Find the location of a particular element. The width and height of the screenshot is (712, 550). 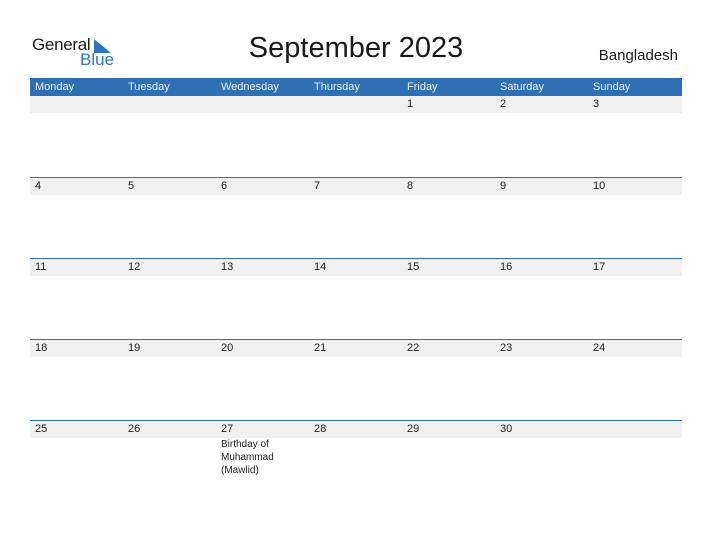

day-number: 6 is located at coordinates (224, 186).